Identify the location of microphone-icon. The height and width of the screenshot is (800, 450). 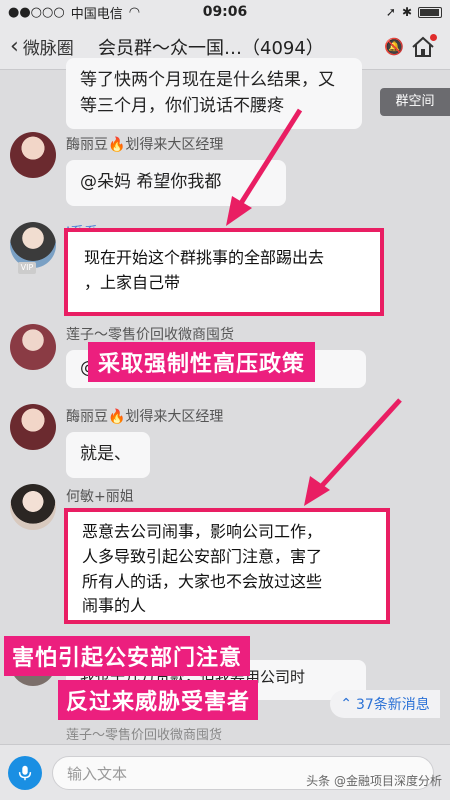
(25, 772).